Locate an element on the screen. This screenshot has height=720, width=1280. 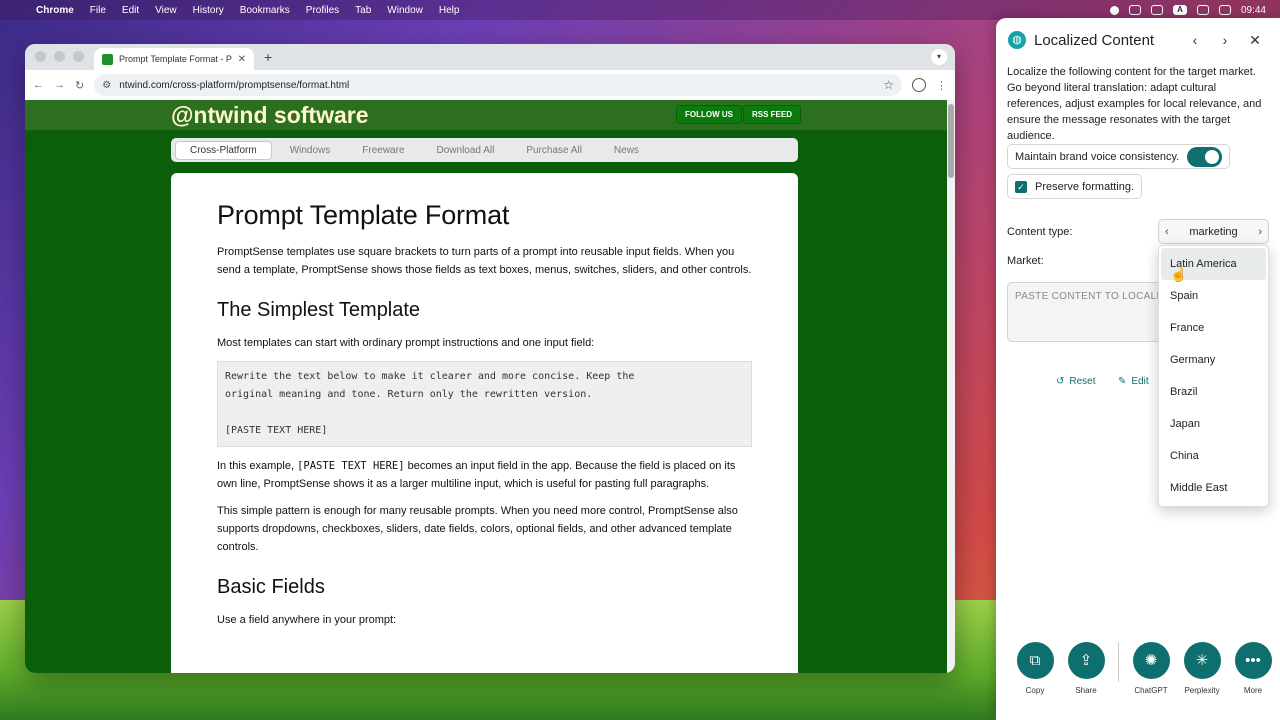
display-icon is located at coordinates (1156, 10).